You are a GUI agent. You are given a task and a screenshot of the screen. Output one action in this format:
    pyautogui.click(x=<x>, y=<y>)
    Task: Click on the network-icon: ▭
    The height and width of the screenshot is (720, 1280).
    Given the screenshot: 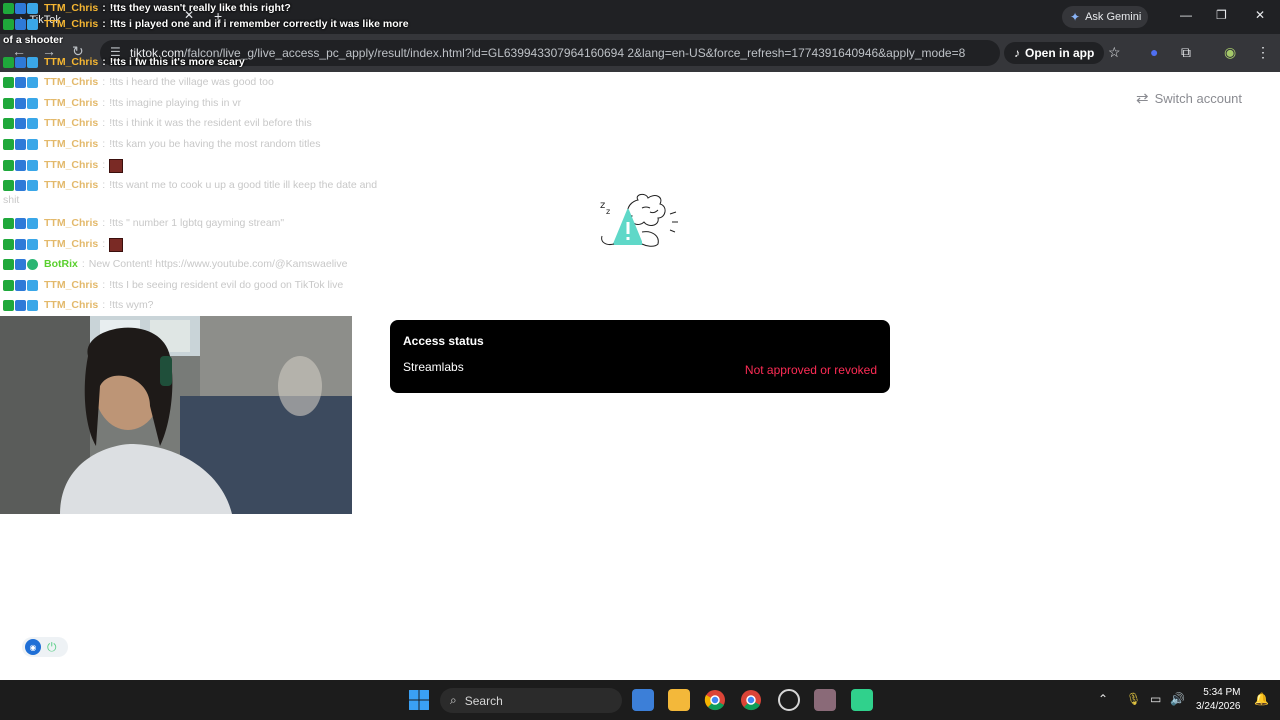 What is the action you would take?
    pyautogui.click(x=1155, y=699)
    